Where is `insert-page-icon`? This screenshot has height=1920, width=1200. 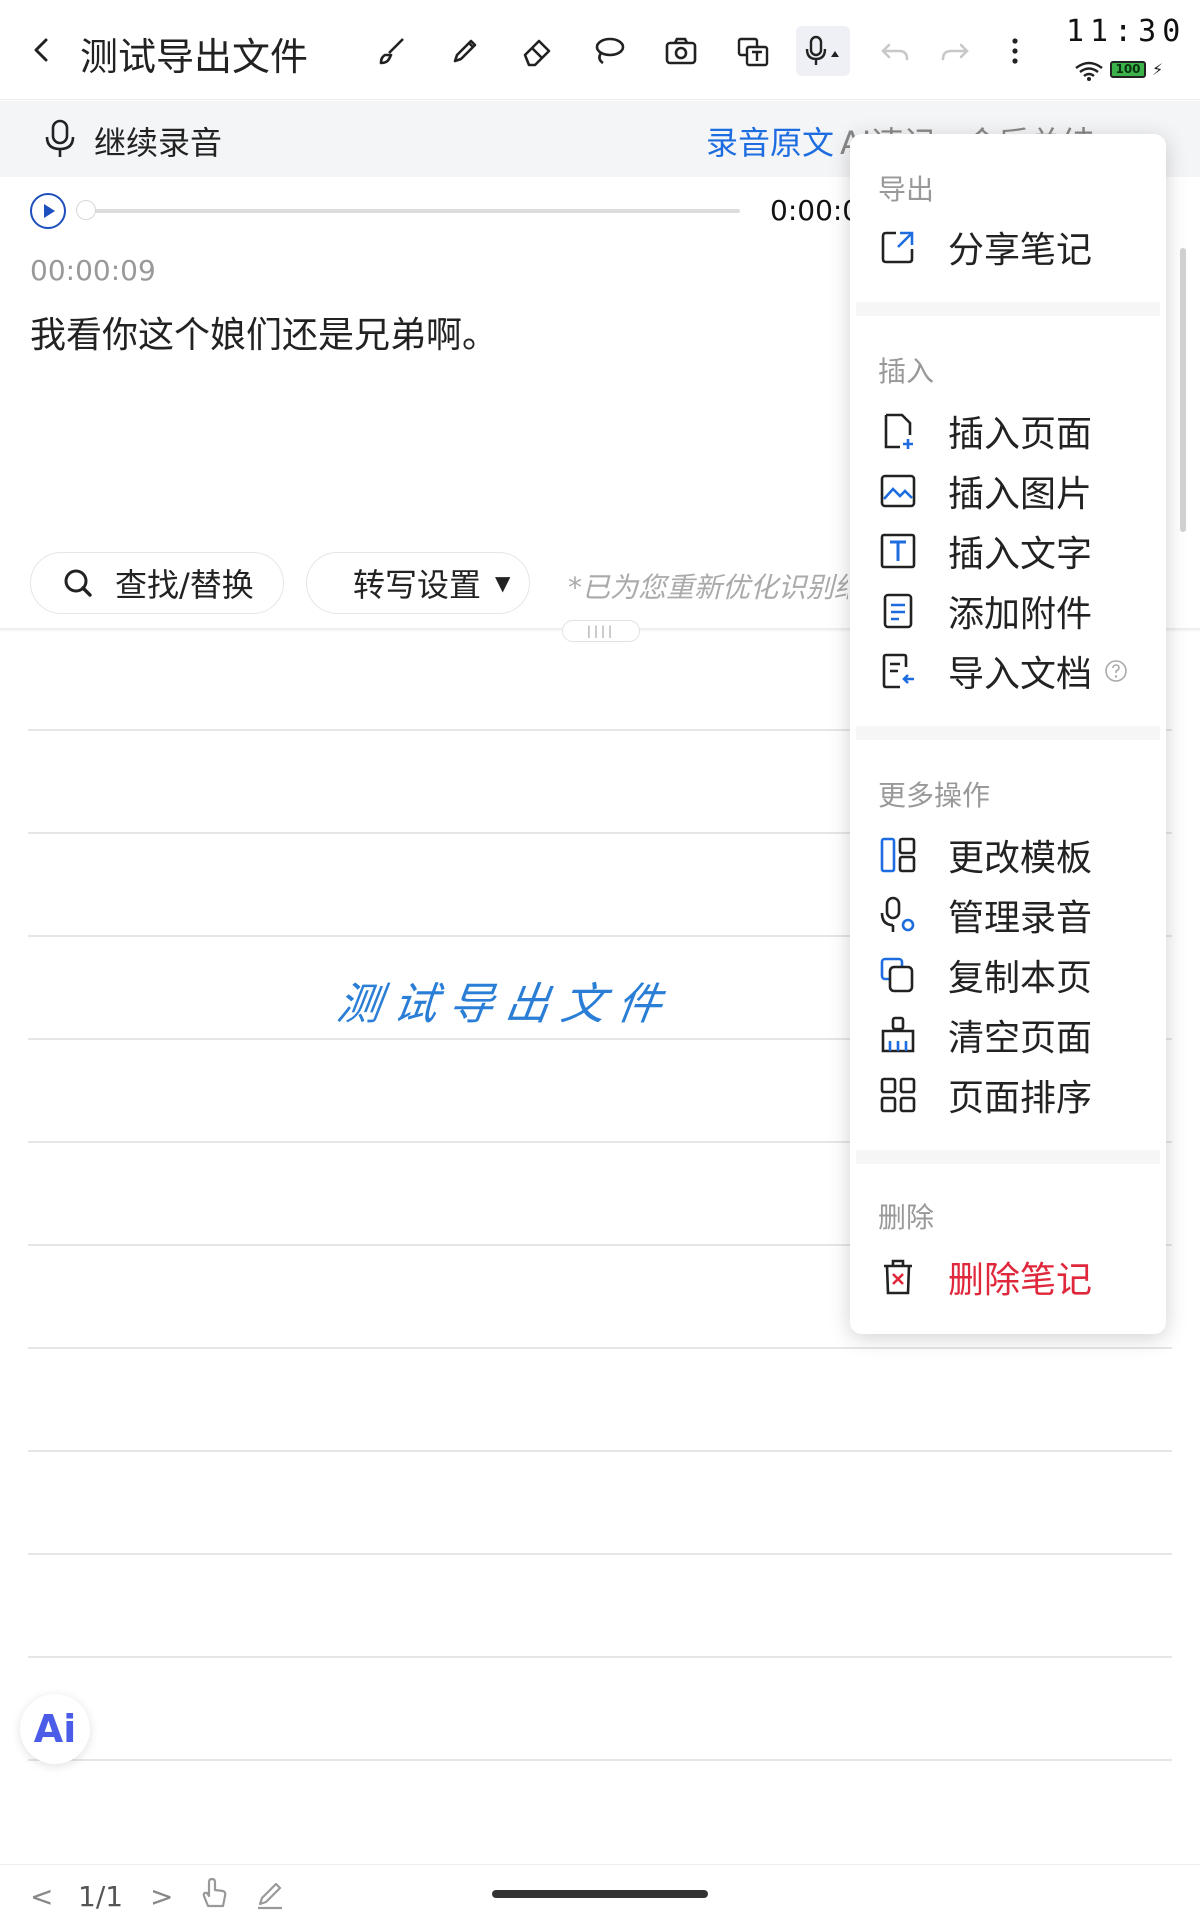
insert-page-icon is located at coordinates (898, 431).